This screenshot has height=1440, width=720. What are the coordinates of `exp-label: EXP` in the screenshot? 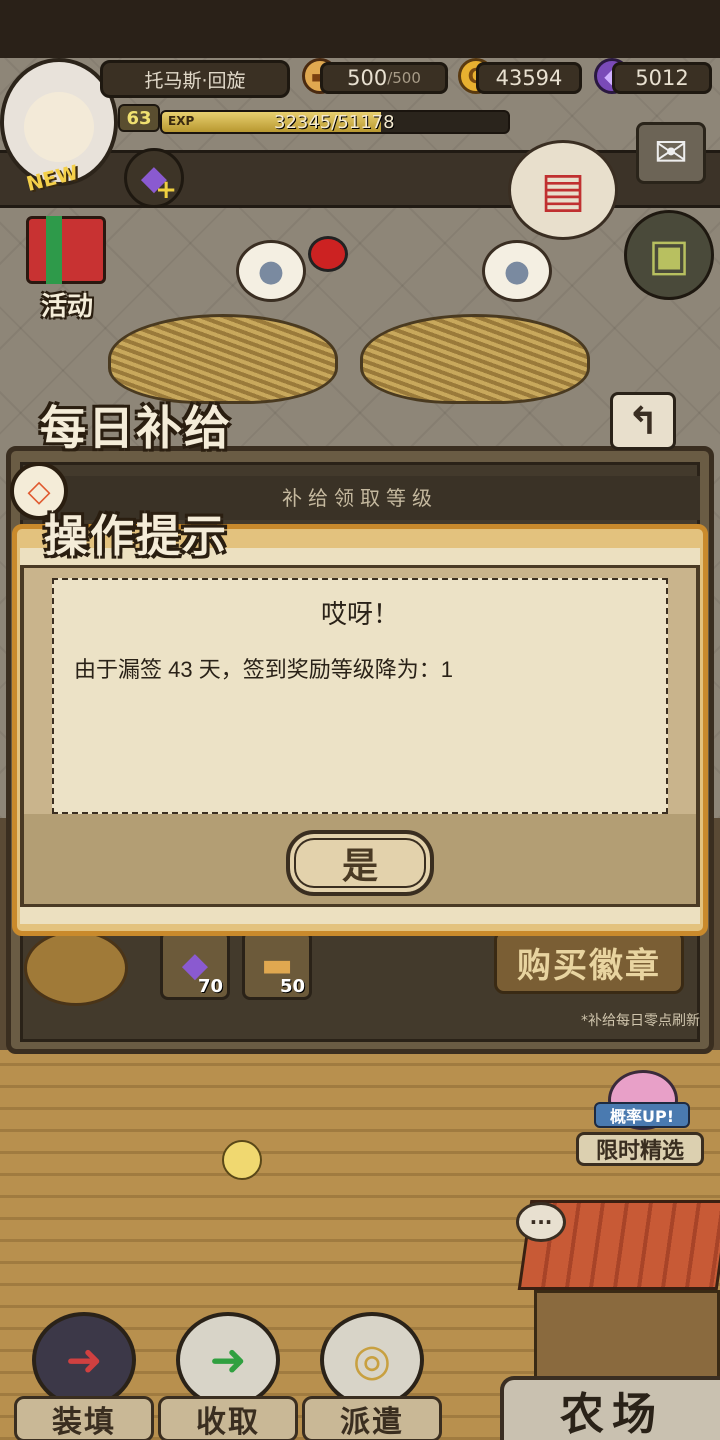 It's located at (181, 121).